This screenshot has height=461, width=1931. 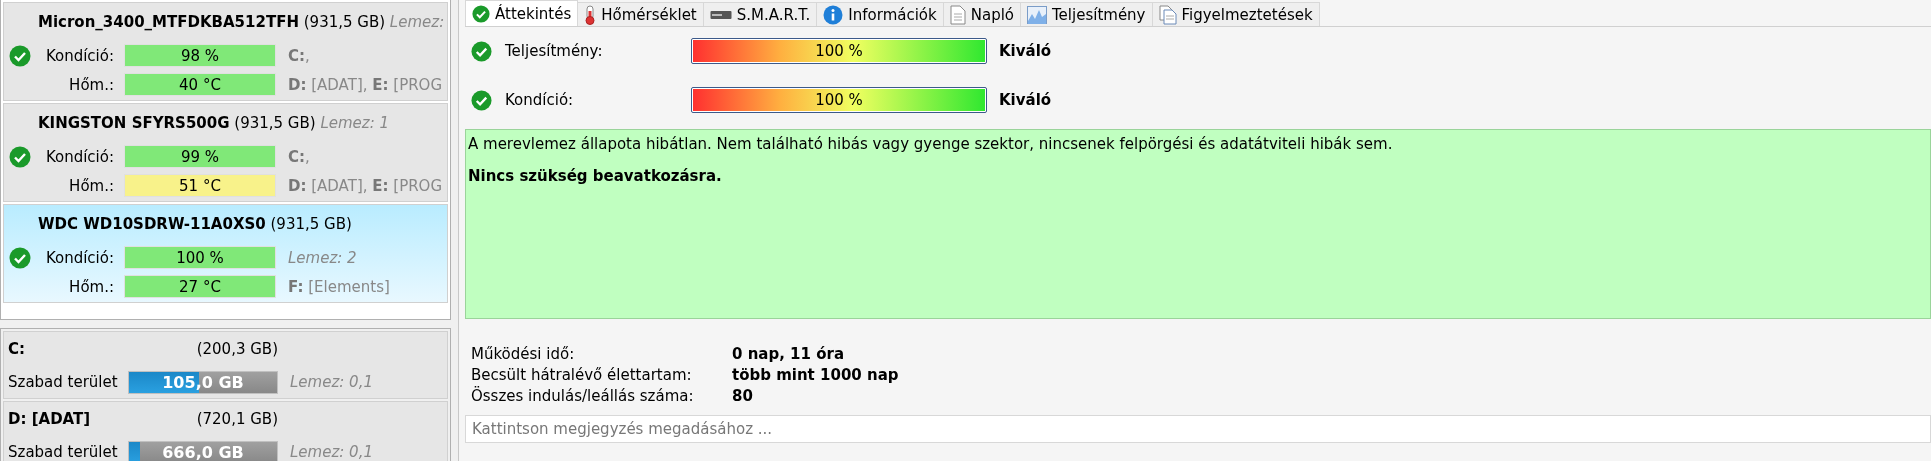 What do you see at coordinates (236, 349) in the screenshot?
I see `partition-size: (200,3 GB)` at bounding box center [236, 349].